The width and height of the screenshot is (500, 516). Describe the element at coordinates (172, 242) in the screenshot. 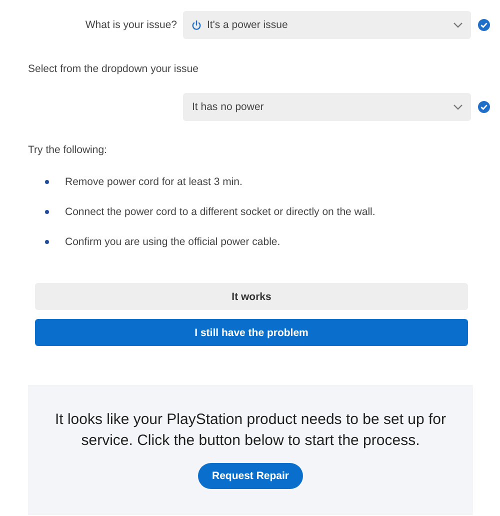

I see `step-text: Confirm you are using the official power cable.` at that location.